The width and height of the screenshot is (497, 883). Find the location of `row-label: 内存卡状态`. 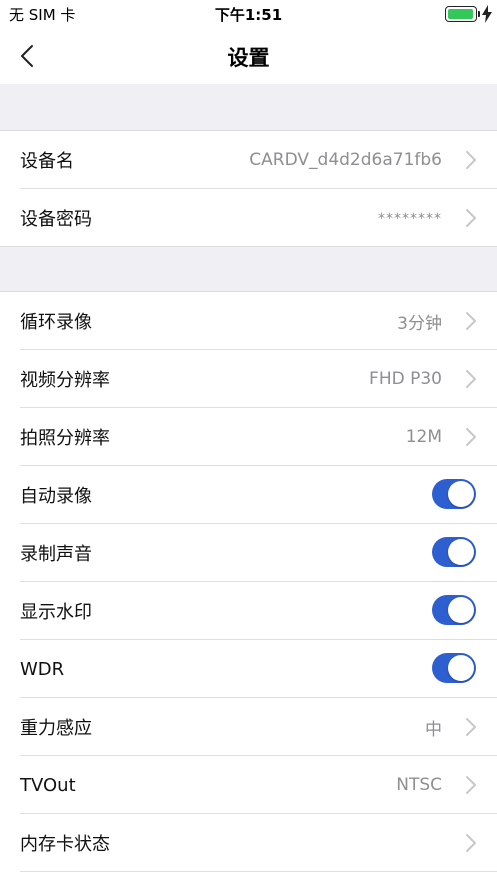

row-label: 内存卡状态 is located at coordinates (65, 844).